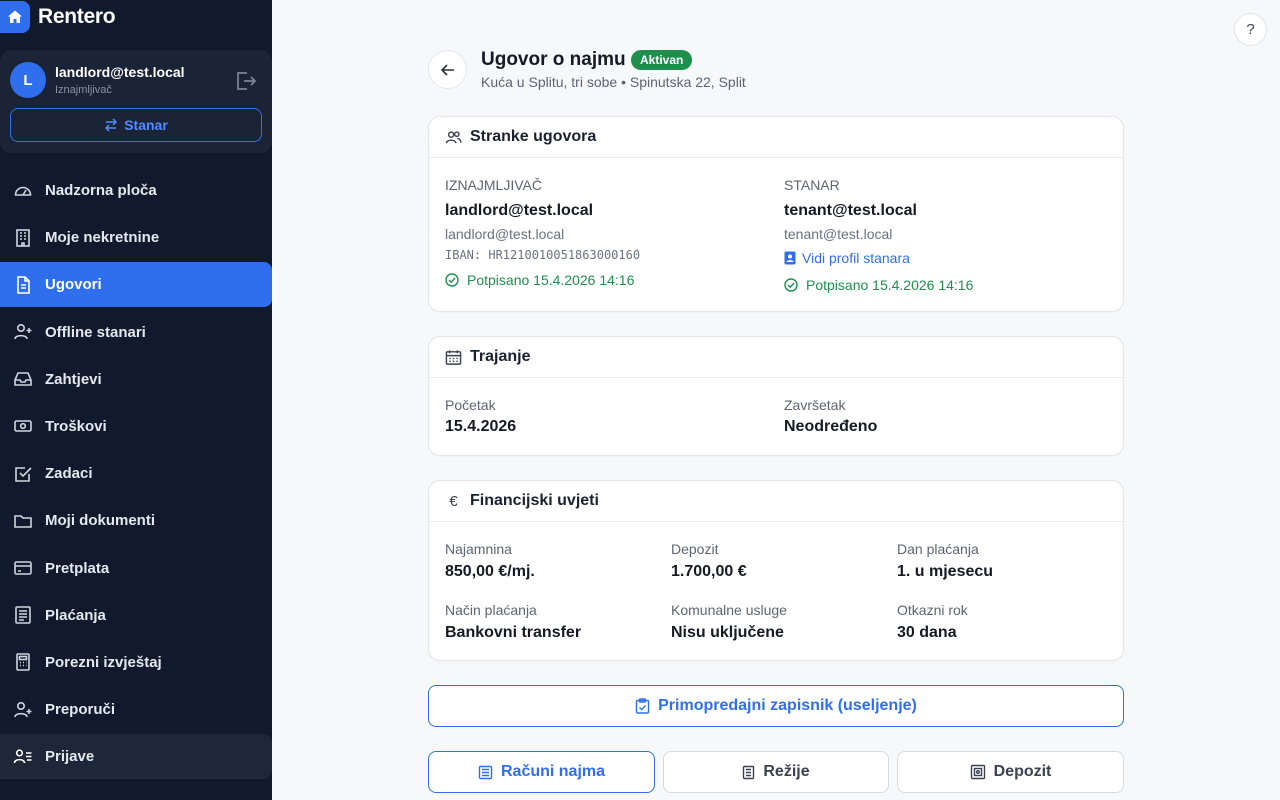 This screenshot has width=1280, height=800. Describe the element at coordinates (776, 137) in the screenshot. I see `parties-card-header: Stranke ugovora` at that location.